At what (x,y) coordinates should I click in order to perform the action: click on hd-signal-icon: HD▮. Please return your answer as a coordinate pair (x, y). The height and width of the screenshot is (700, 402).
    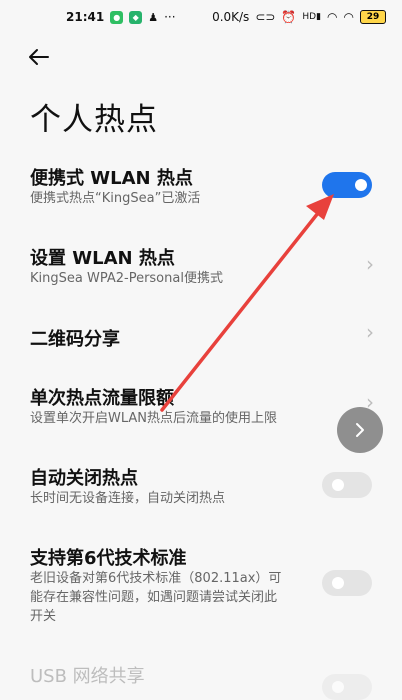
    Looking at the image, I should click on (312, 17).